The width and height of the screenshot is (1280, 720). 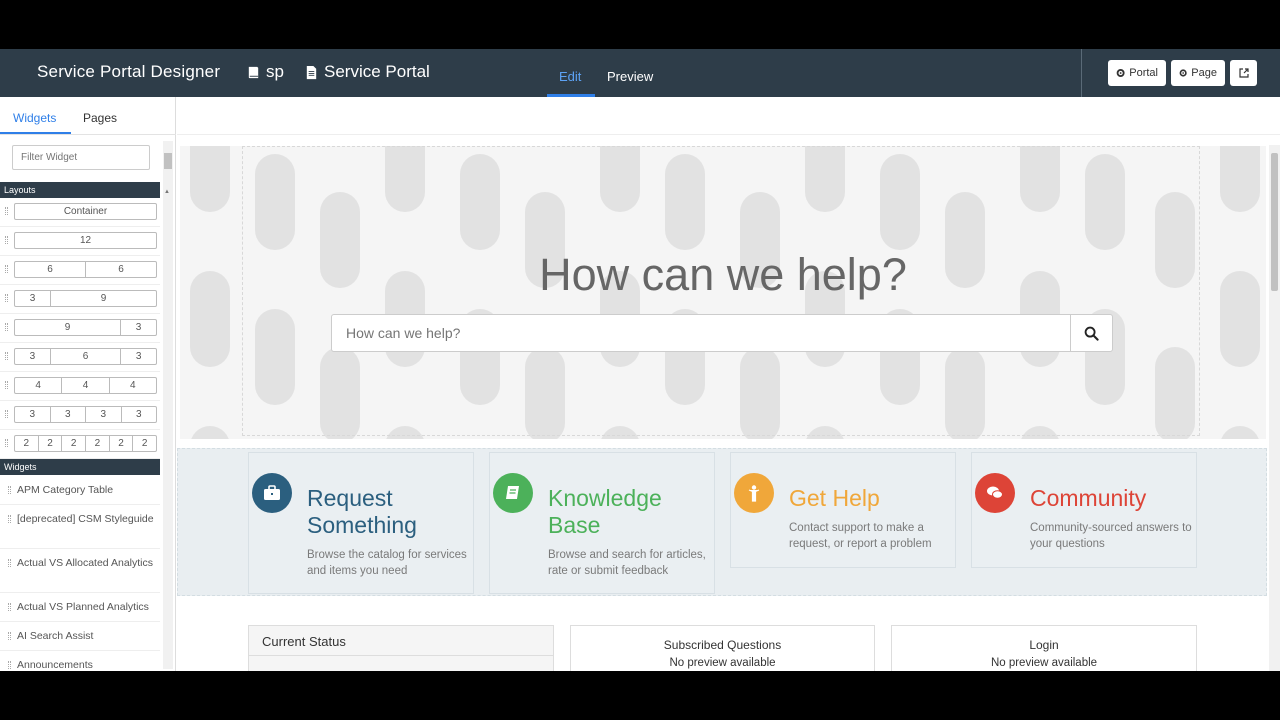 I want to click on widget-label: AI Search Assist, so click(x=55, y=636).